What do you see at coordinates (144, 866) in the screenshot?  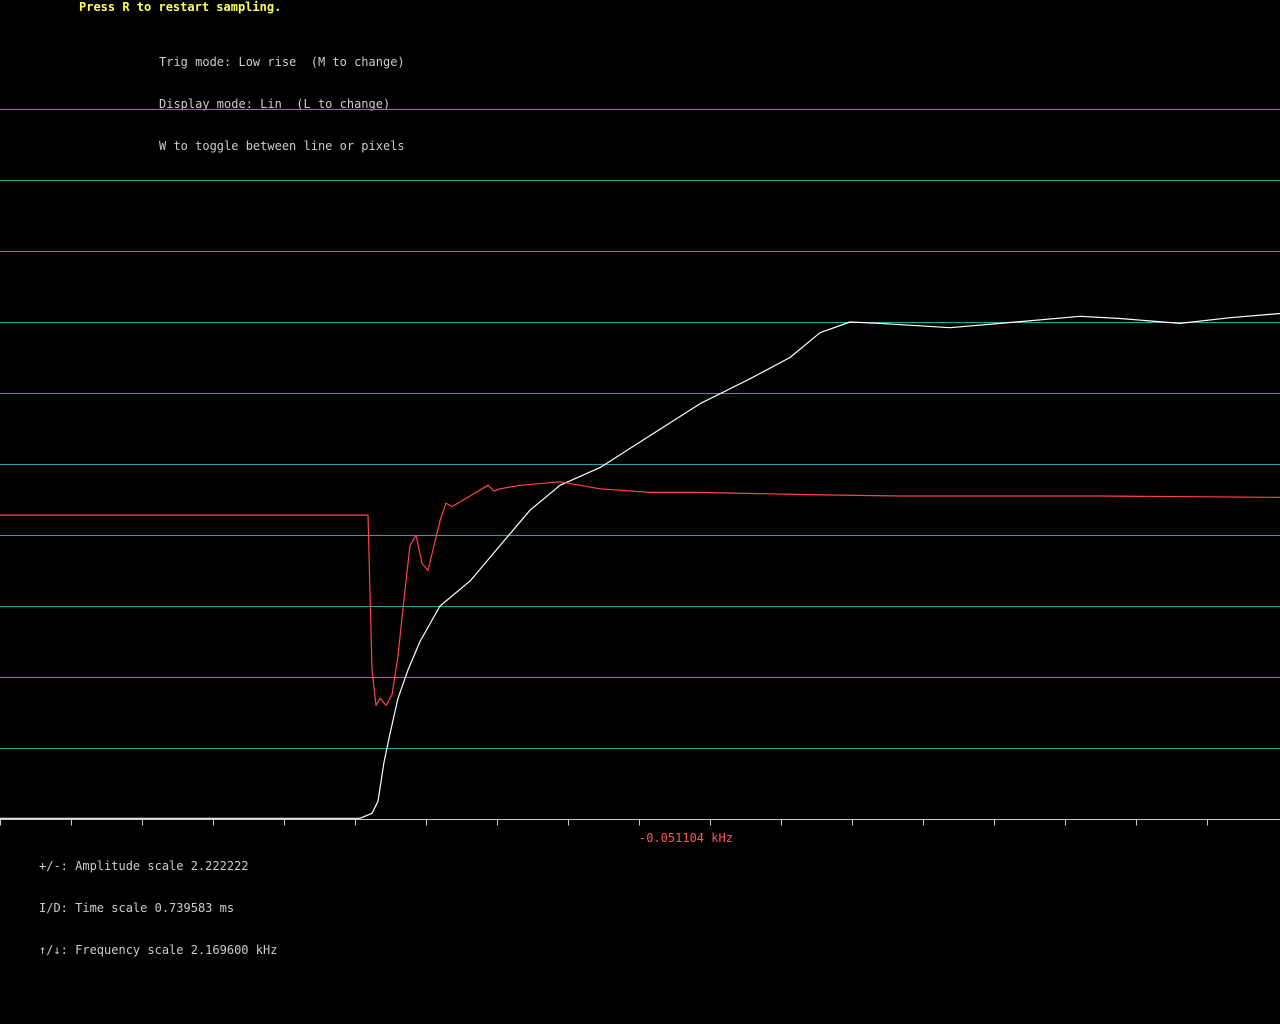 I see `amplitude-scale-label: +/-: Amplitude scale 2.222222` at bounding box center [144, 866].